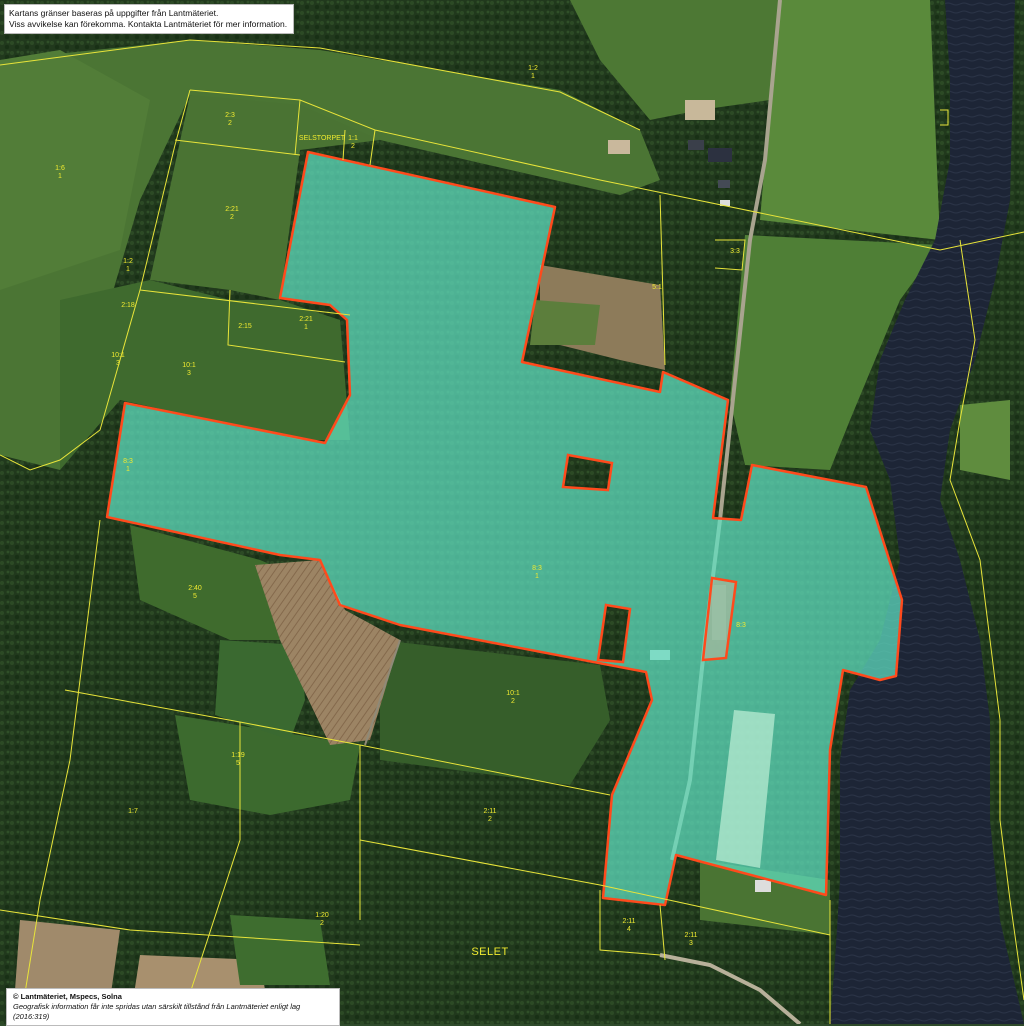  I want to click on parcel-label: 2:15, so click(245, 326).